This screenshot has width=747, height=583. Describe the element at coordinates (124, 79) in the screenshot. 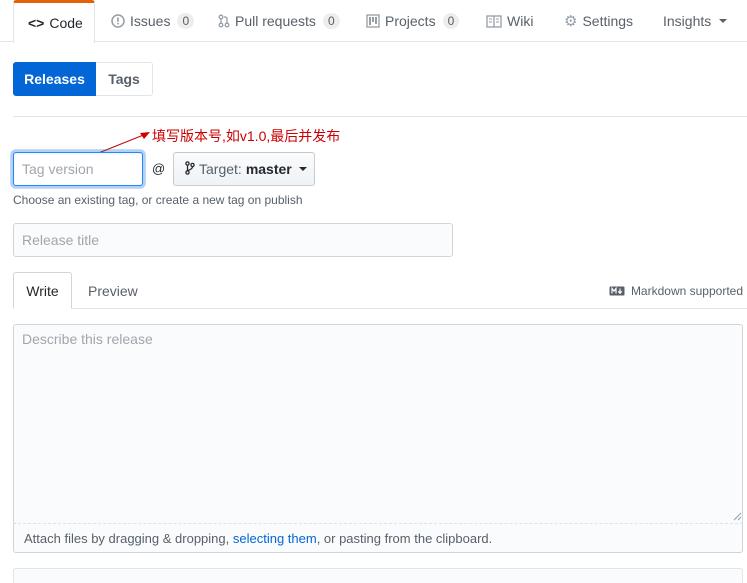

I see `tags-button: Tags` at that location.